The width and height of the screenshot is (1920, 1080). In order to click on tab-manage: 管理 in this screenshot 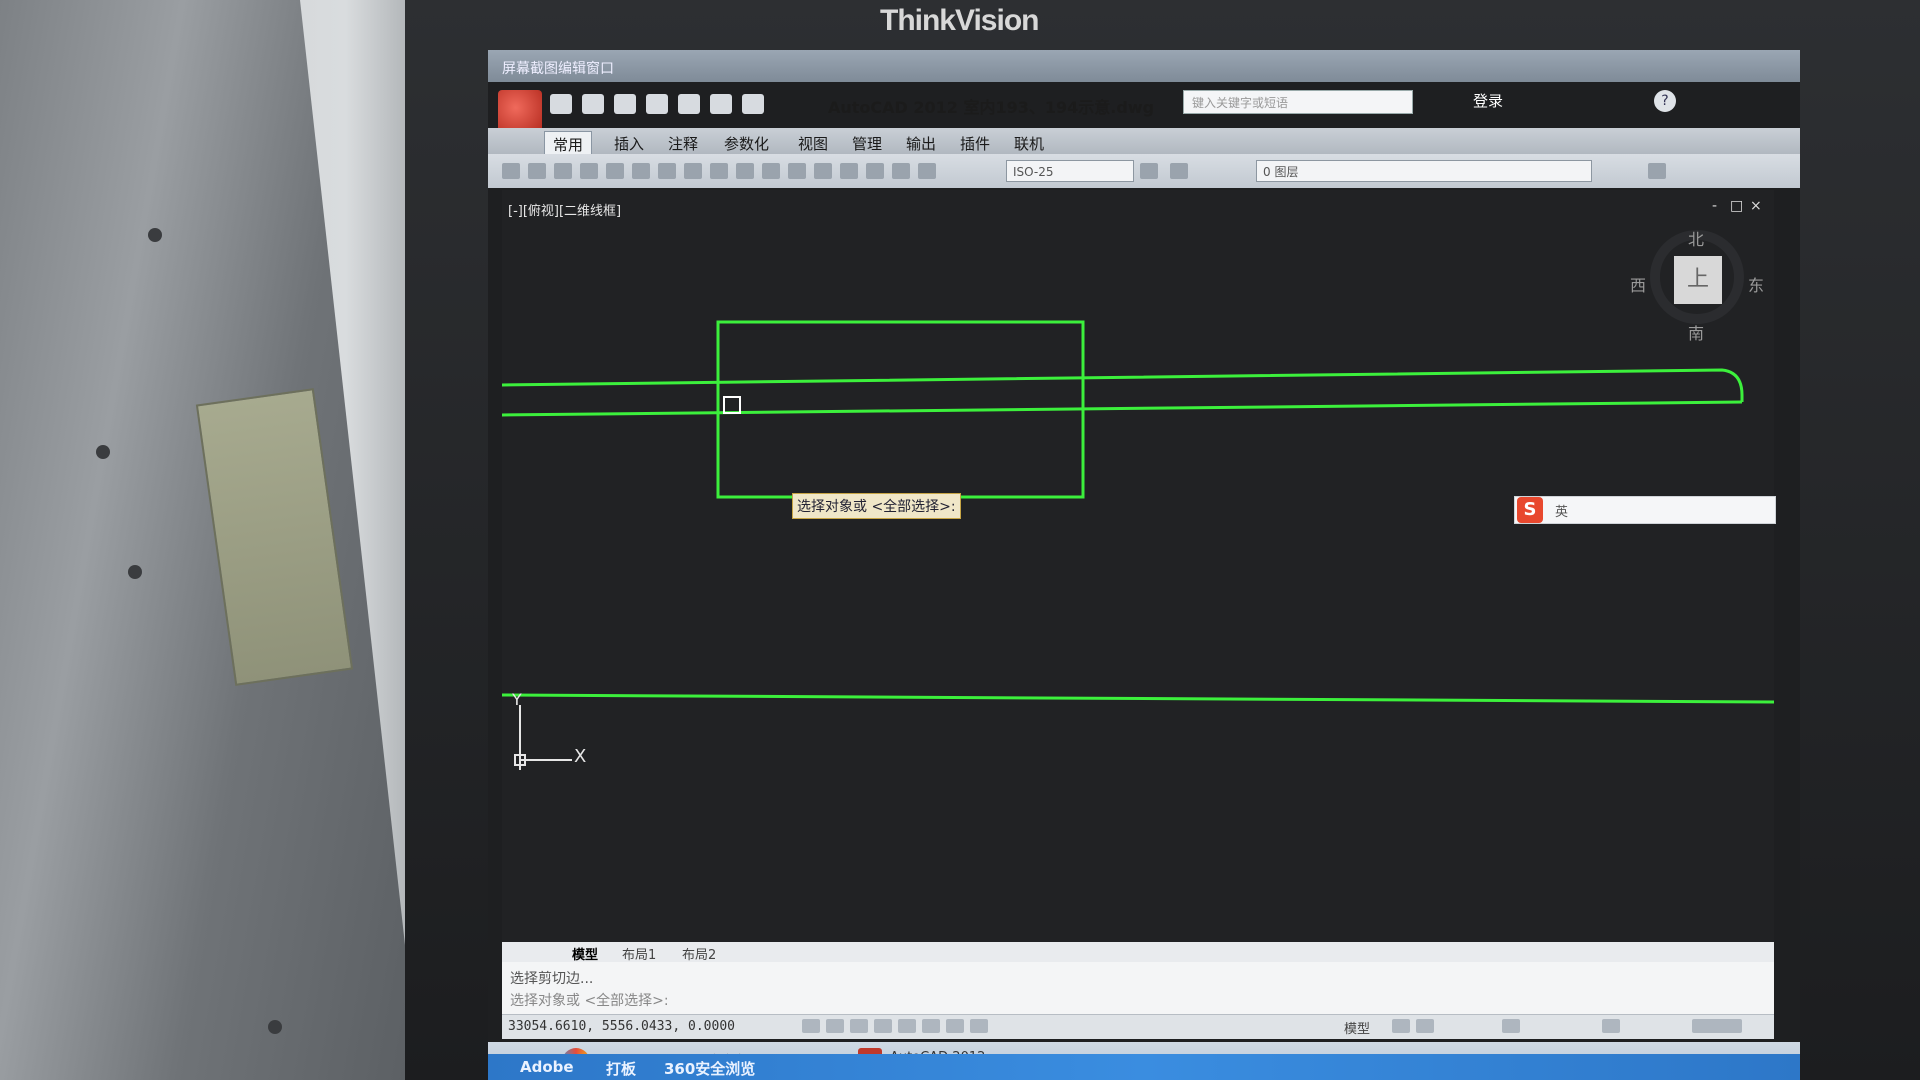, I will do `click(867, 143)`.